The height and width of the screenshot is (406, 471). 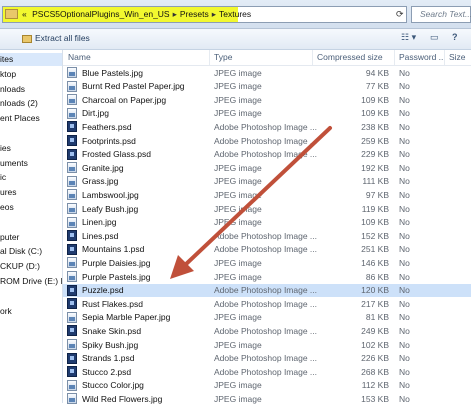 What do you see at coordinates (267, 277) in the screenshot?
I see `file-row: Purple Pastels.jpg JPEG image 86 KB No` at bounding box center [267, 277].